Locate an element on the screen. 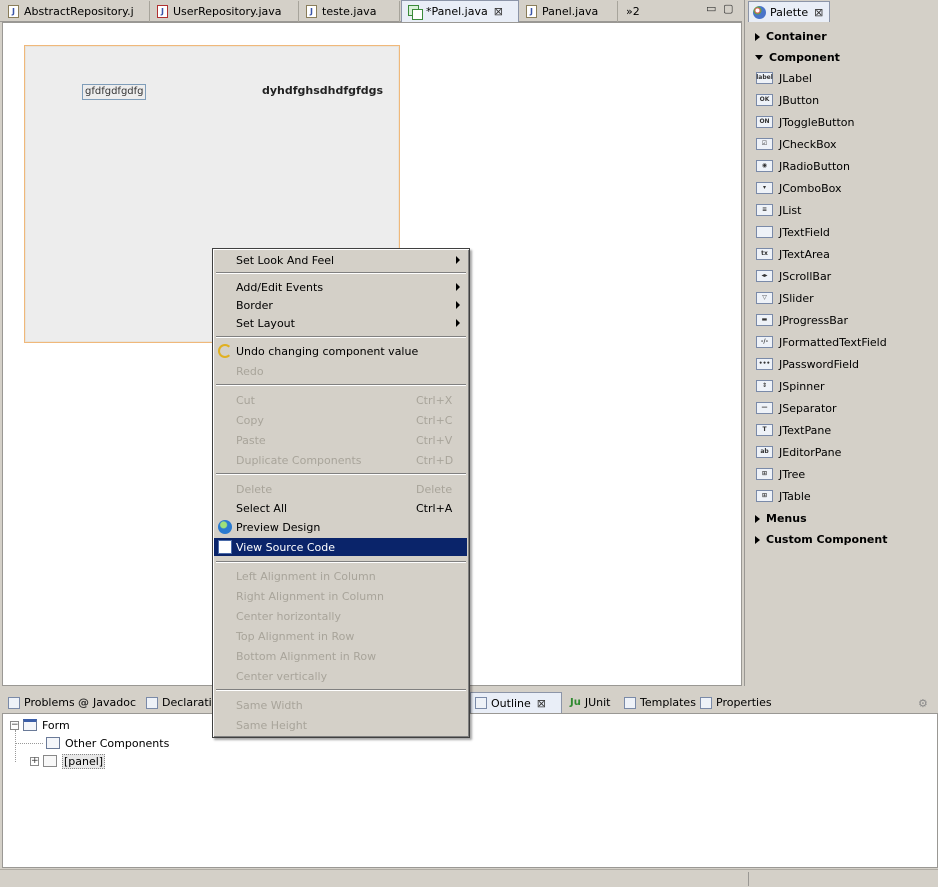  menu-redo: Redo is located at coordinates (340, 371).